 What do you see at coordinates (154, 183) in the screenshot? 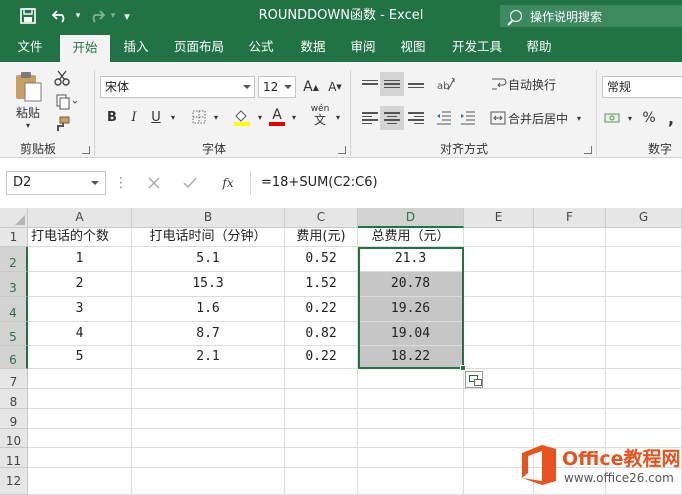
I see `cancel-icon` at bounding box center [154, 183].